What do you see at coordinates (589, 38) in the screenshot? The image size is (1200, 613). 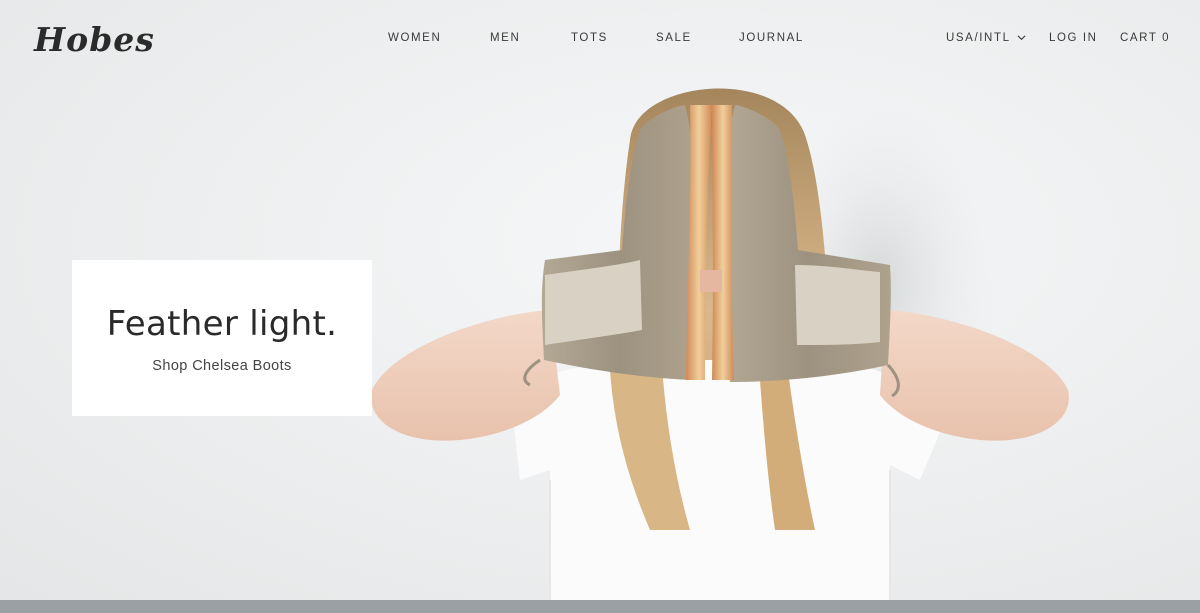 I see `nav-link-tots: TOTS` at bounding box center [589, 38].